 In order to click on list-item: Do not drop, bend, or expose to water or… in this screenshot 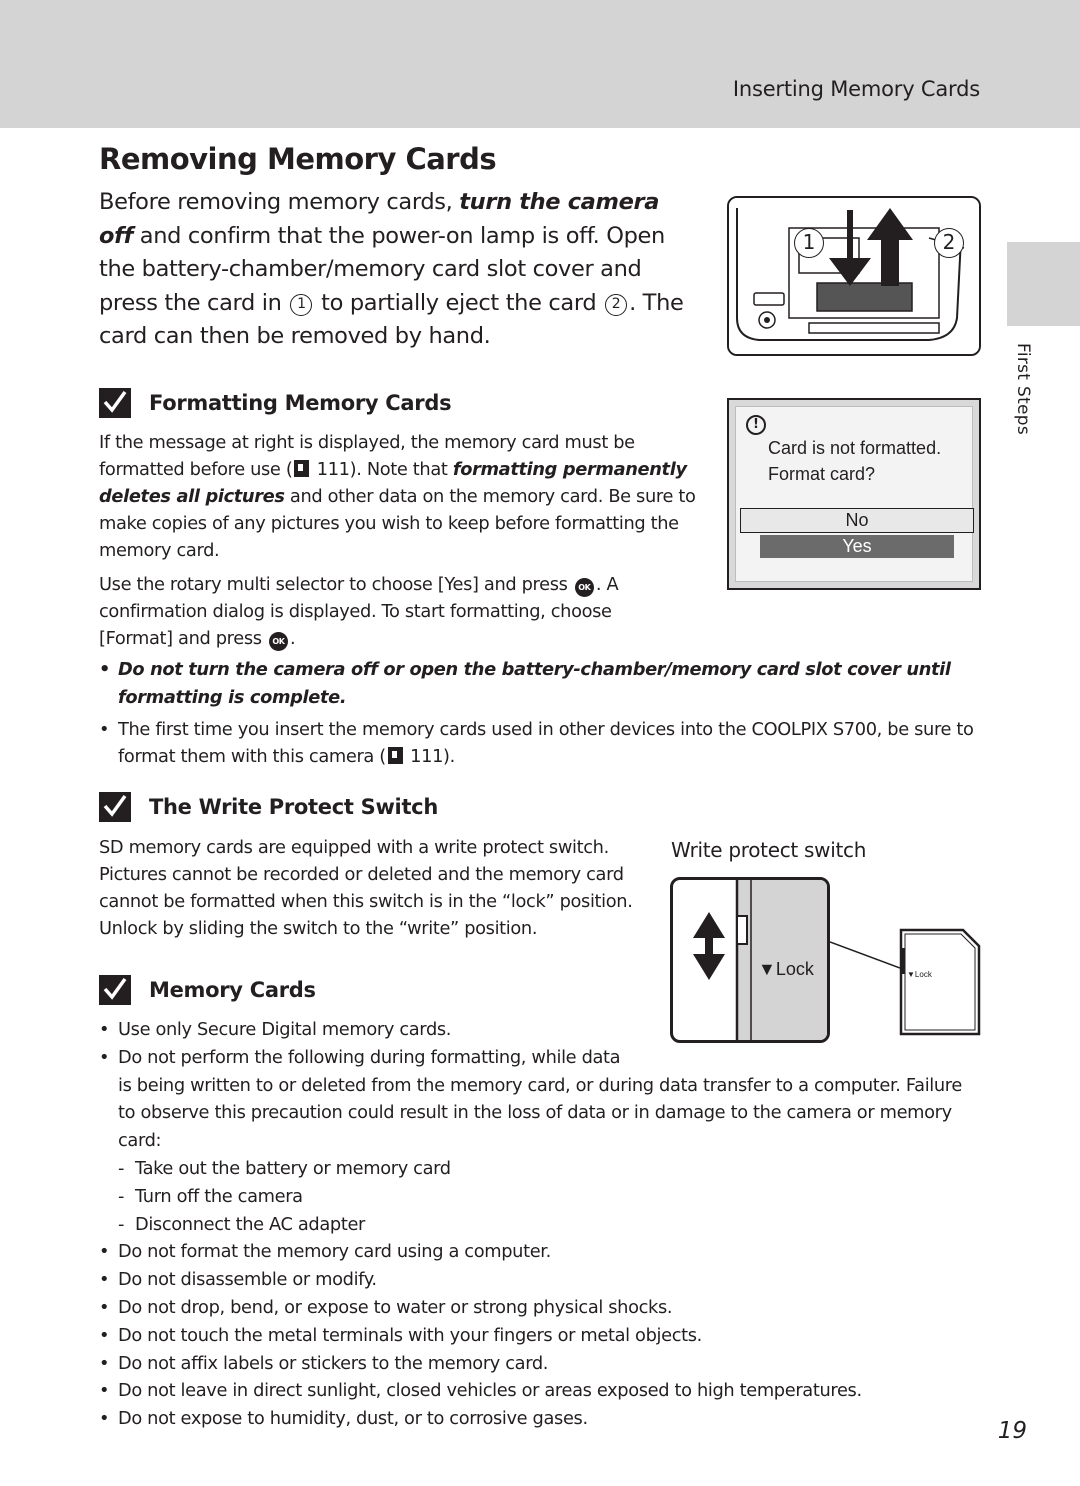, I will do `click(541, 1308)`.